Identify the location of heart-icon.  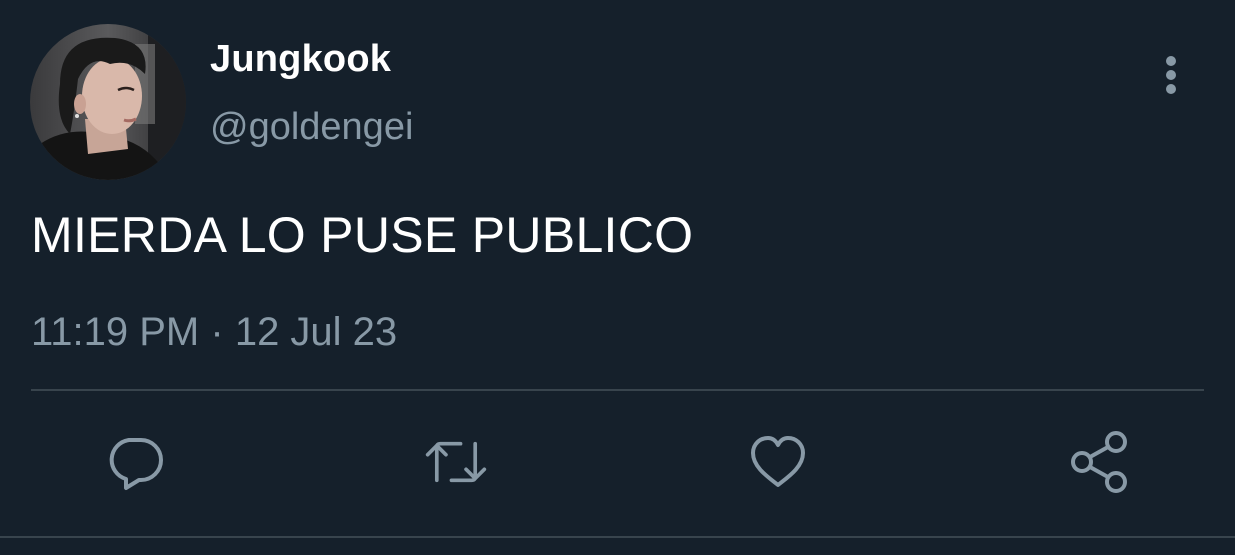
(778, 461).